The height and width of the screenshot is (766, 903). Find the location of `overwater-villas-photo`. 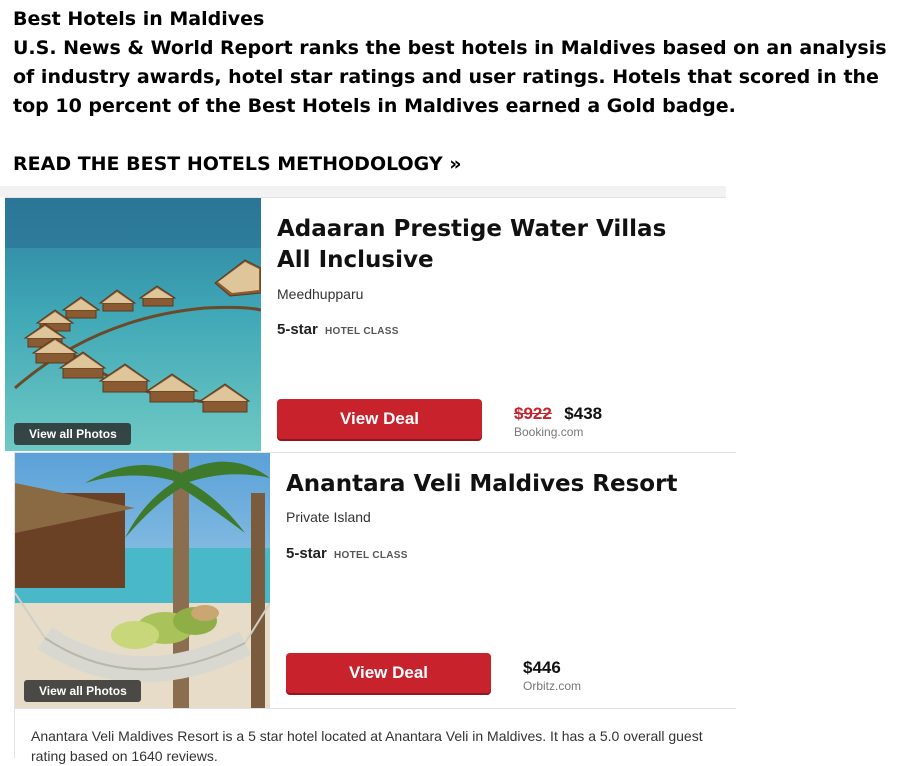

overwater-villas-photo is located at coordinates (133, 324).